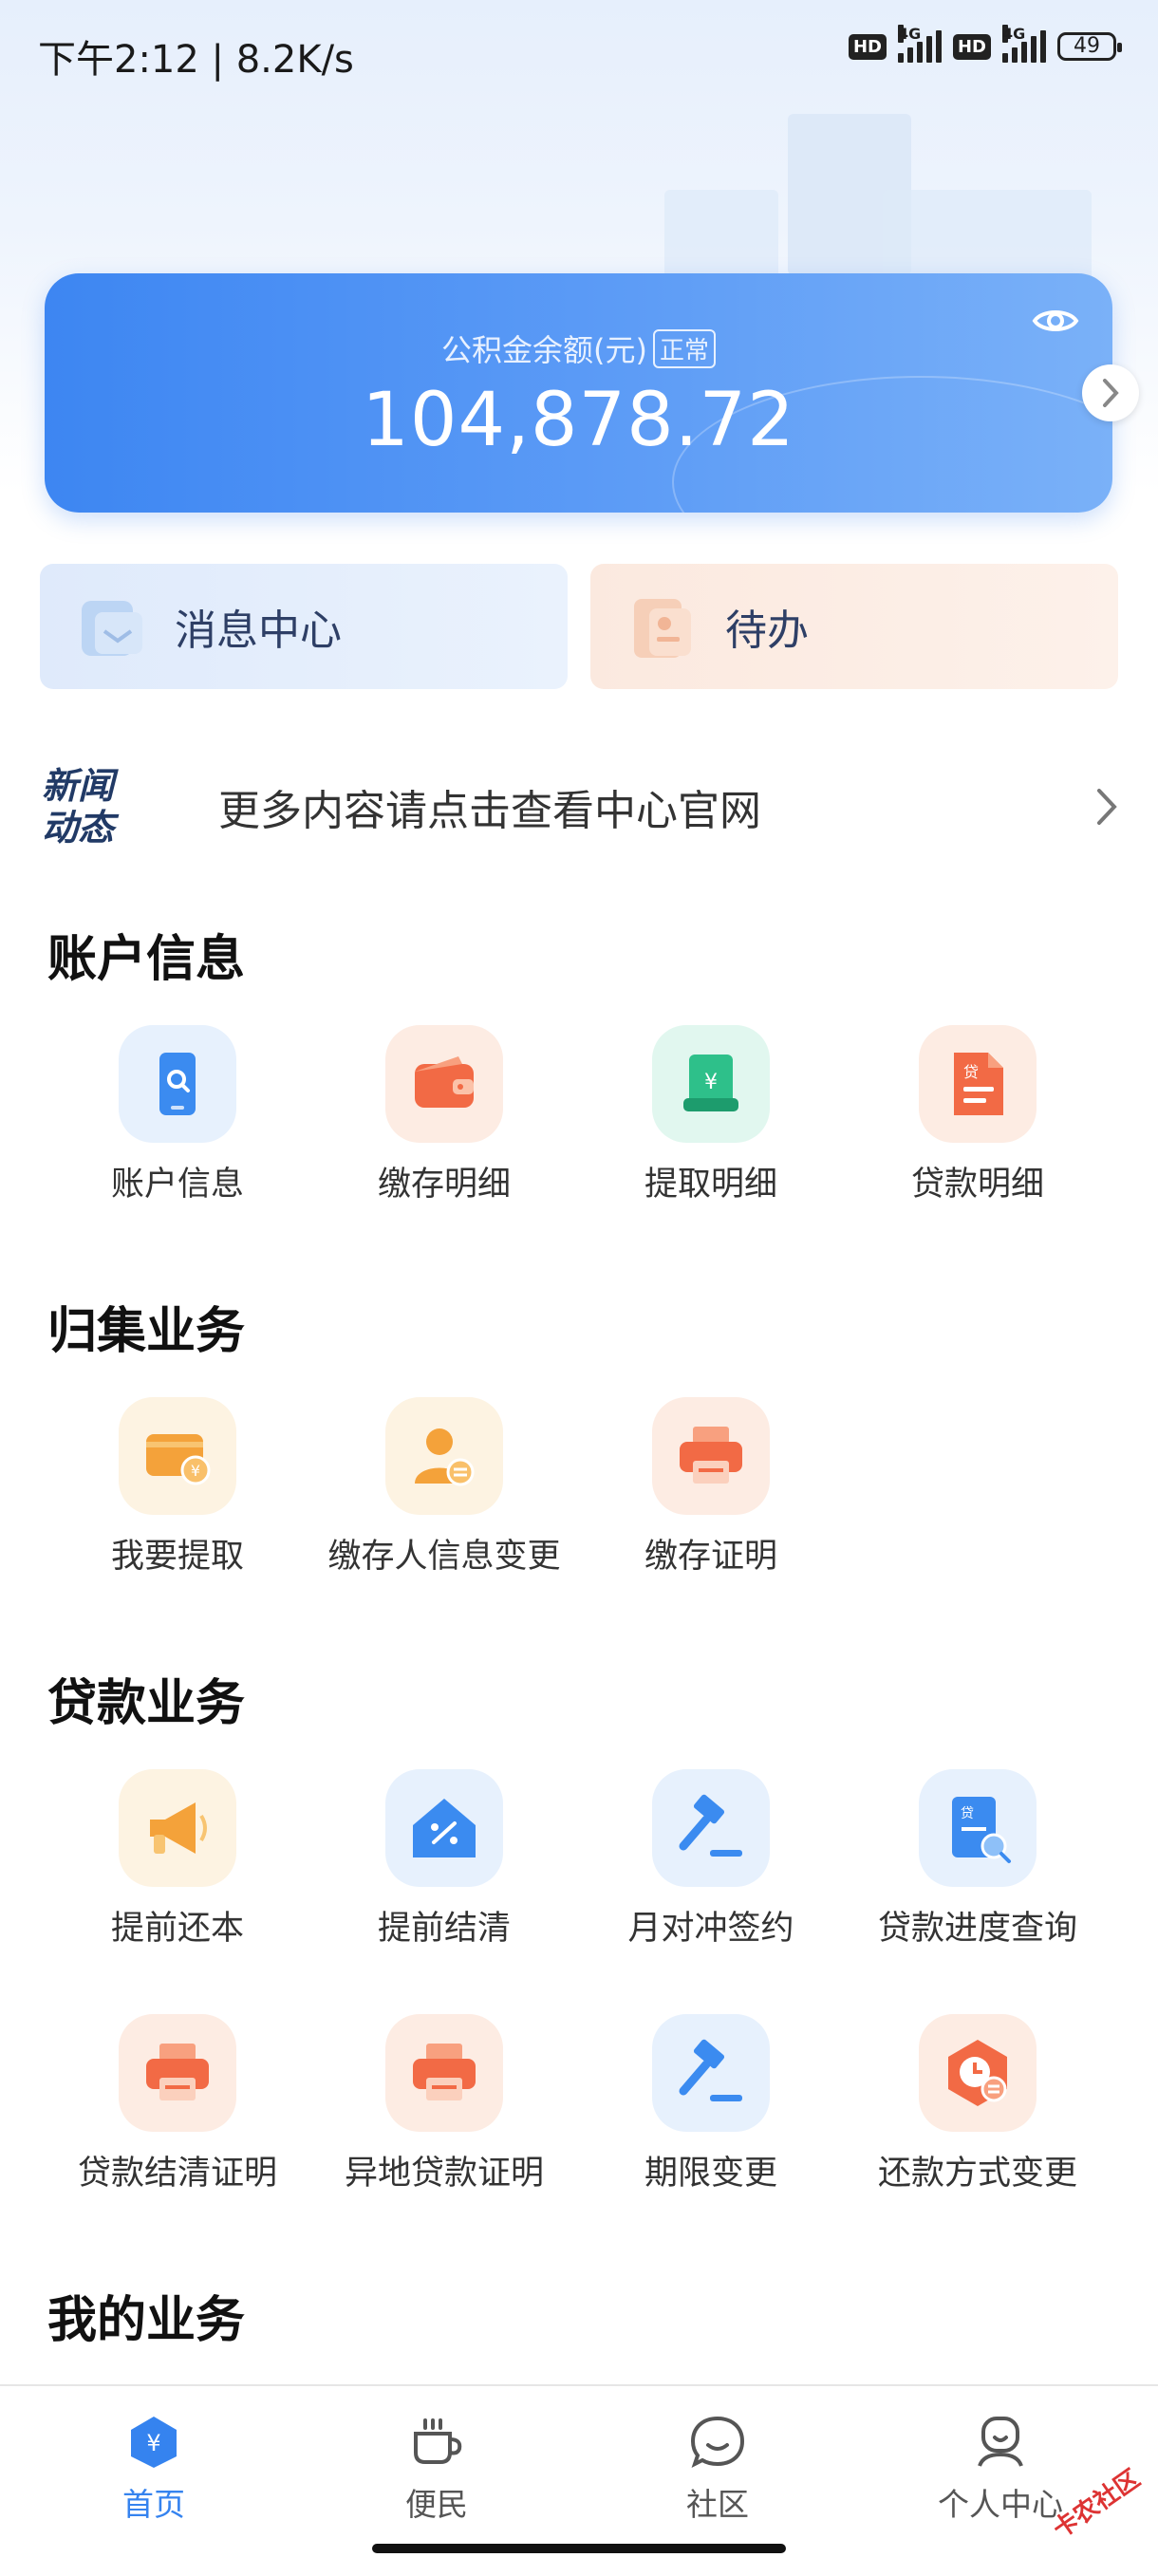 Image resolution: width=1158 pixels, height=2576 pixels. I want to click on item-label: 账户信息, so click(177, 1185).